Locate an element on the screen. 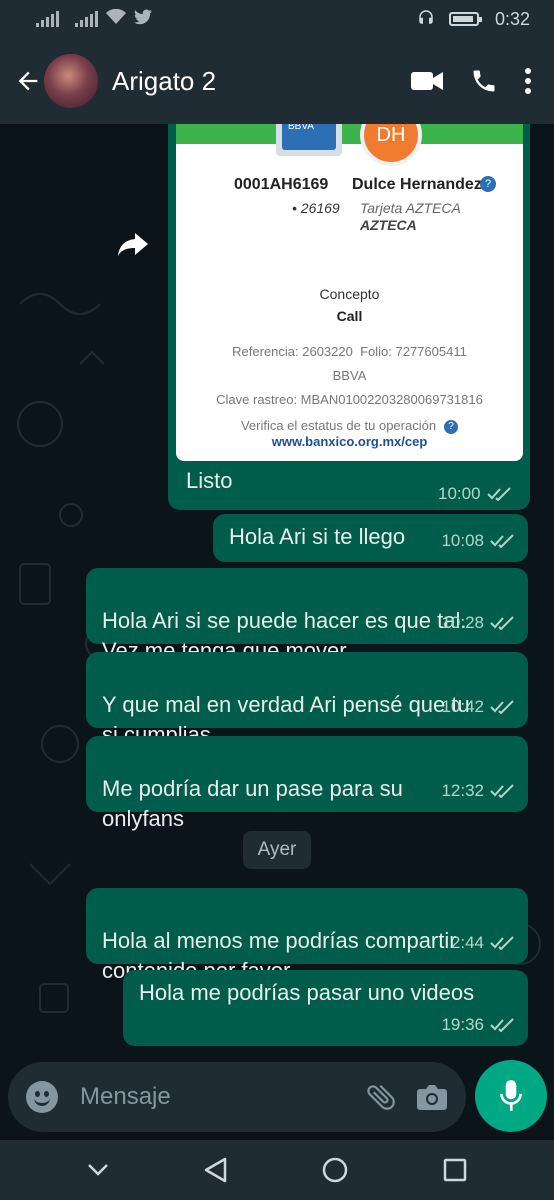 Image resolution: width=554 pixels, height=1200 pixels. receipt-url: www.banxico.org.mx/cep is located at coordinates (349, 441).